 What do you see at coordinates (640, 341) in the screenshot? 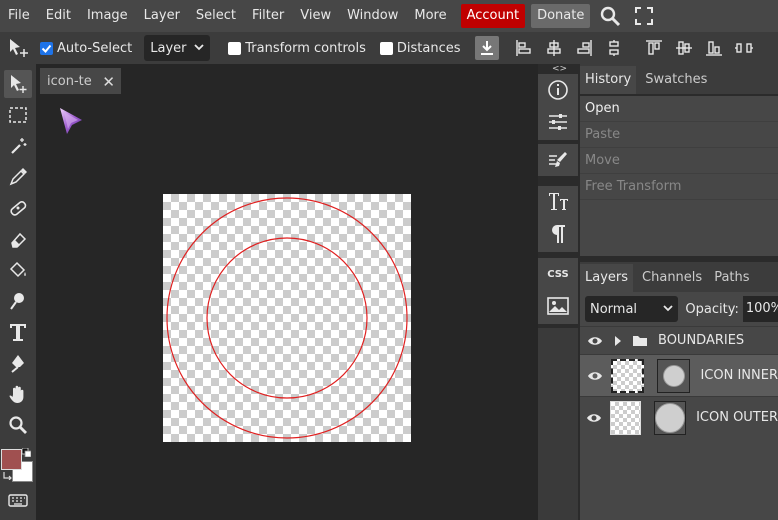
I see `folder-icon` at bounding box center [640, 341].